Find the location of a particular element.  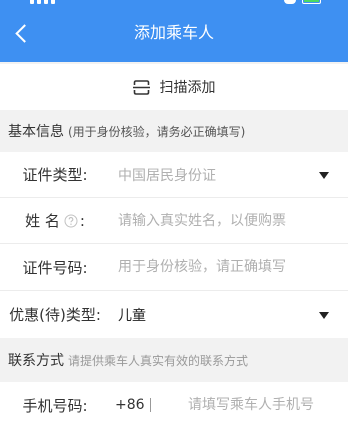

contact-note: 请提供乘车人真实有效的联系方式 is located at coordinates (158, 360).